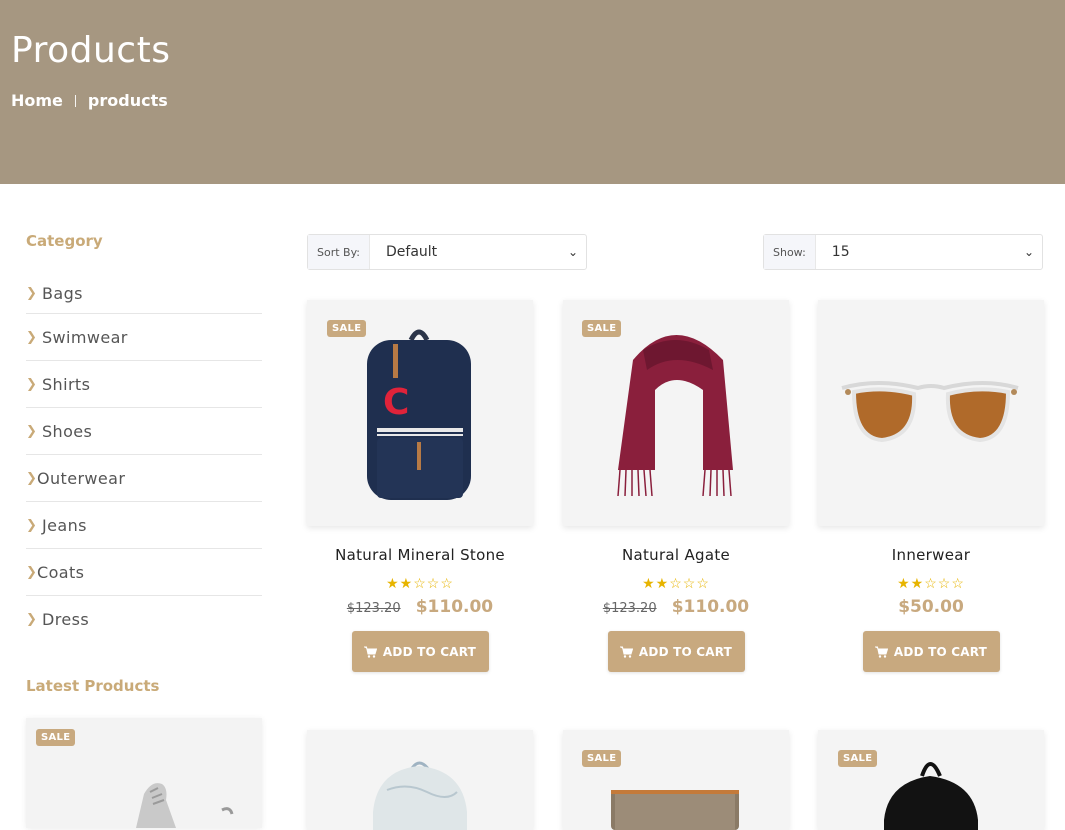 The image size is (1065, 830). I want to click on category-label: Dress, so click(66, 619).